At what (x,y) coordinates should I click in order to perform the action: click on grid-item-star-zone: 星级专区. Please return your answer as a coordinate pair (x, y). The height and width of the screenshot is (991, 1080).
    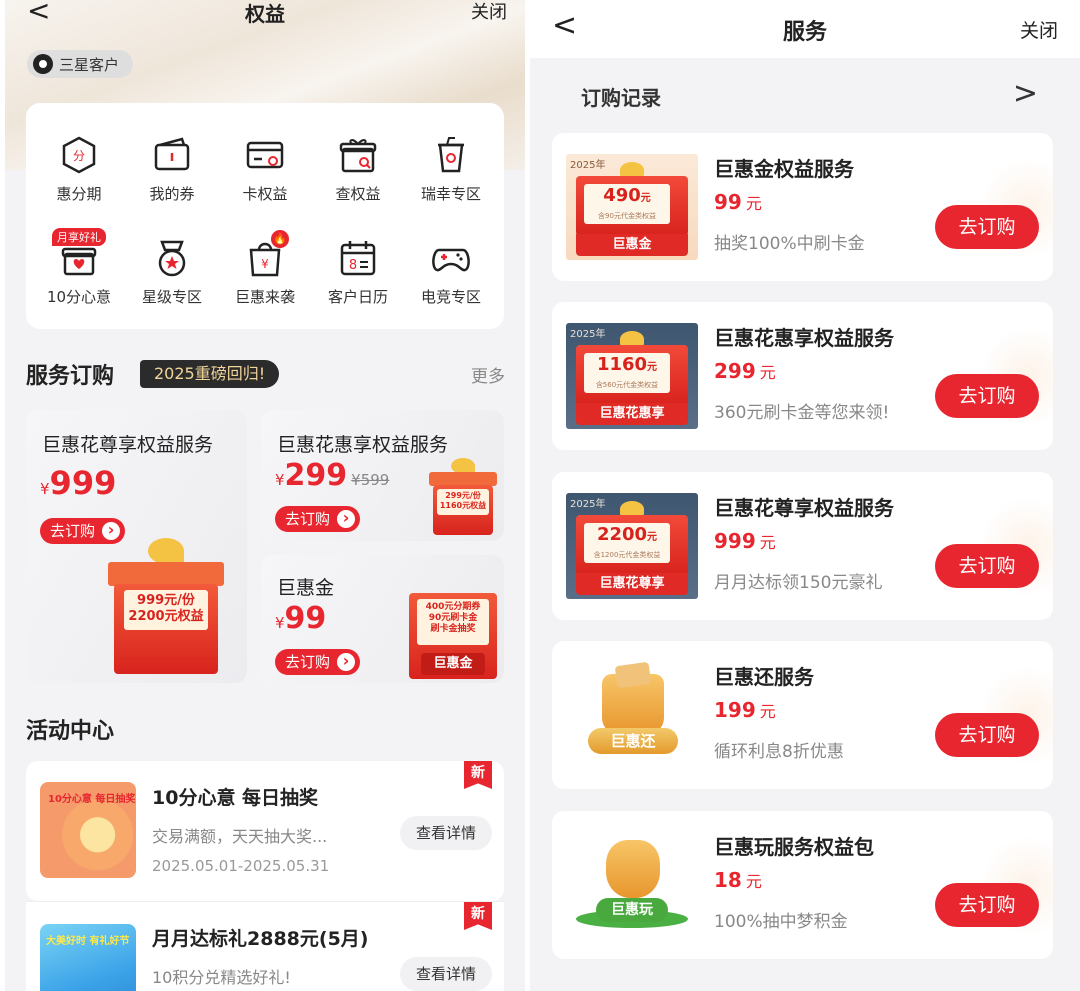
    Looking at the image, I should click on (172, 272).